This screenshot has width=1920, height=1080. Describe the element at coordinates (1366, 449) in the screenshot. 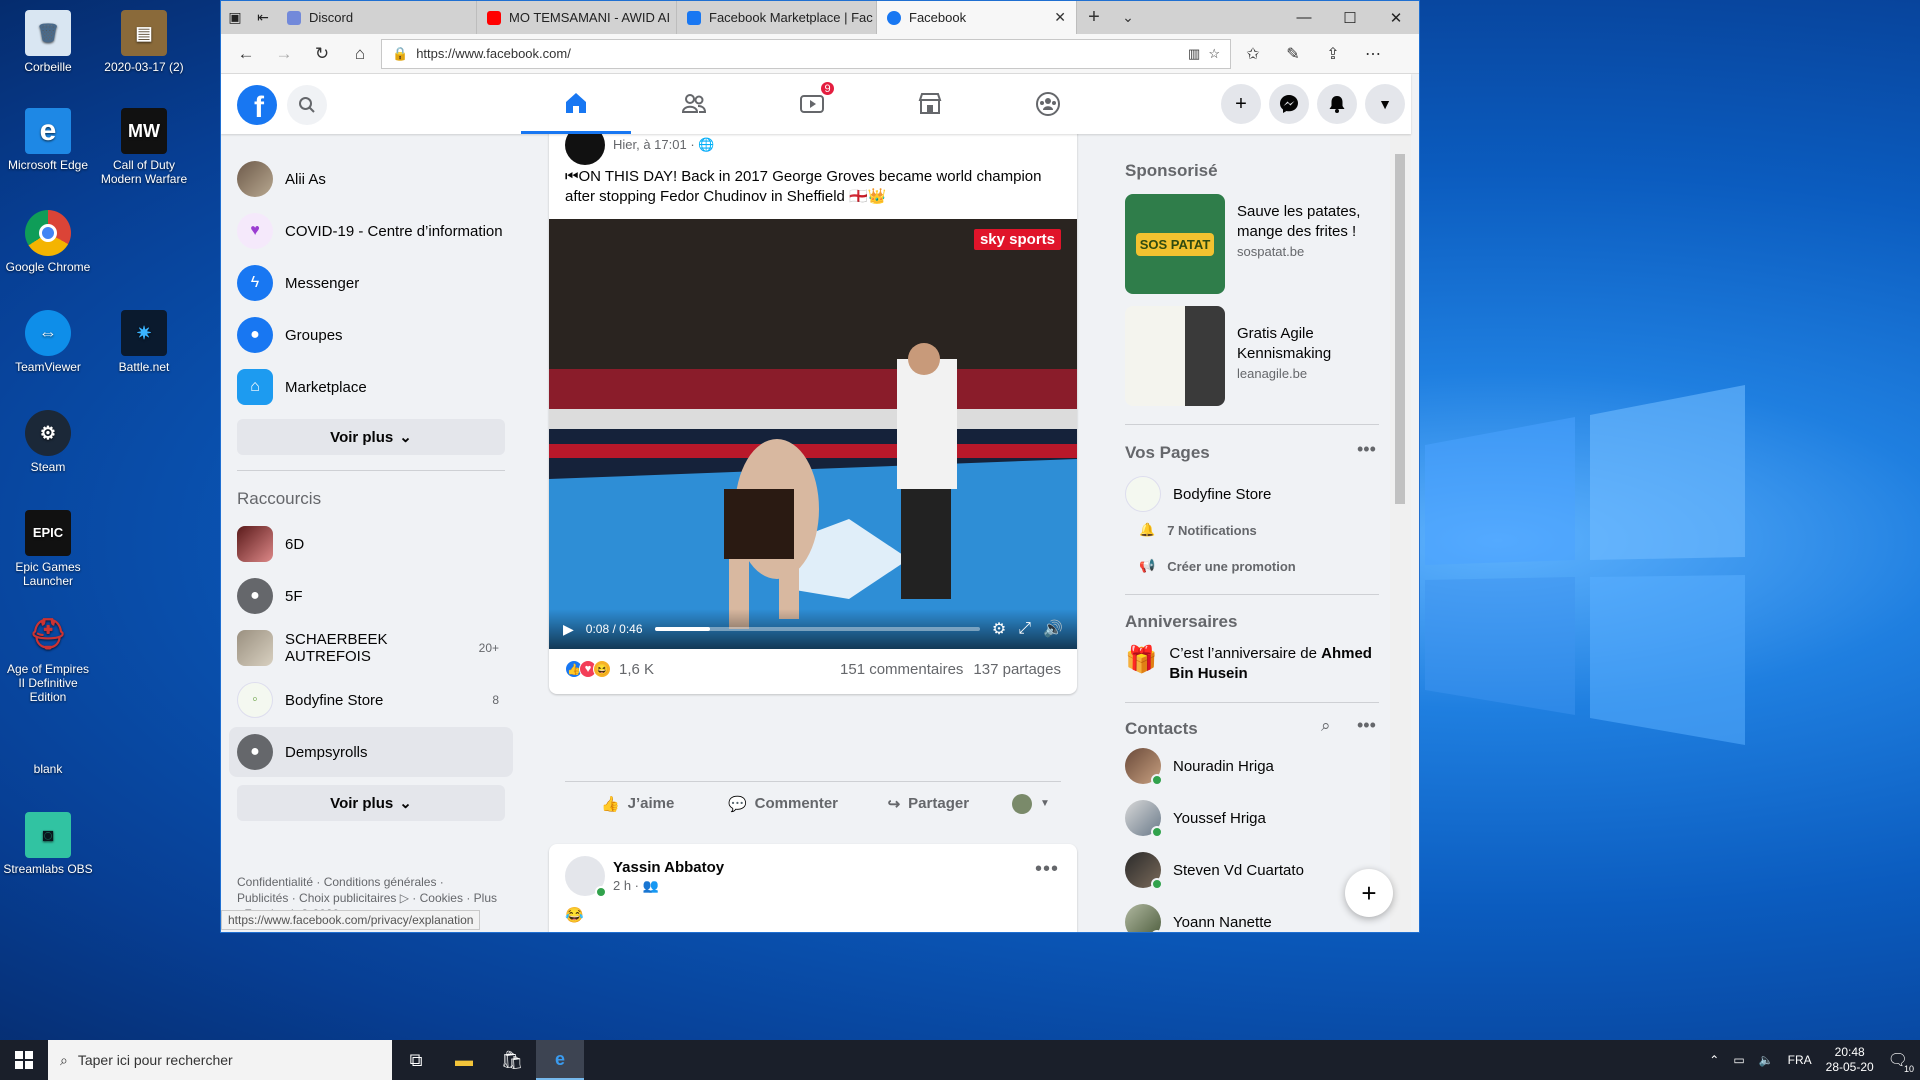

I see `pages-options-icon: •••` at that location.